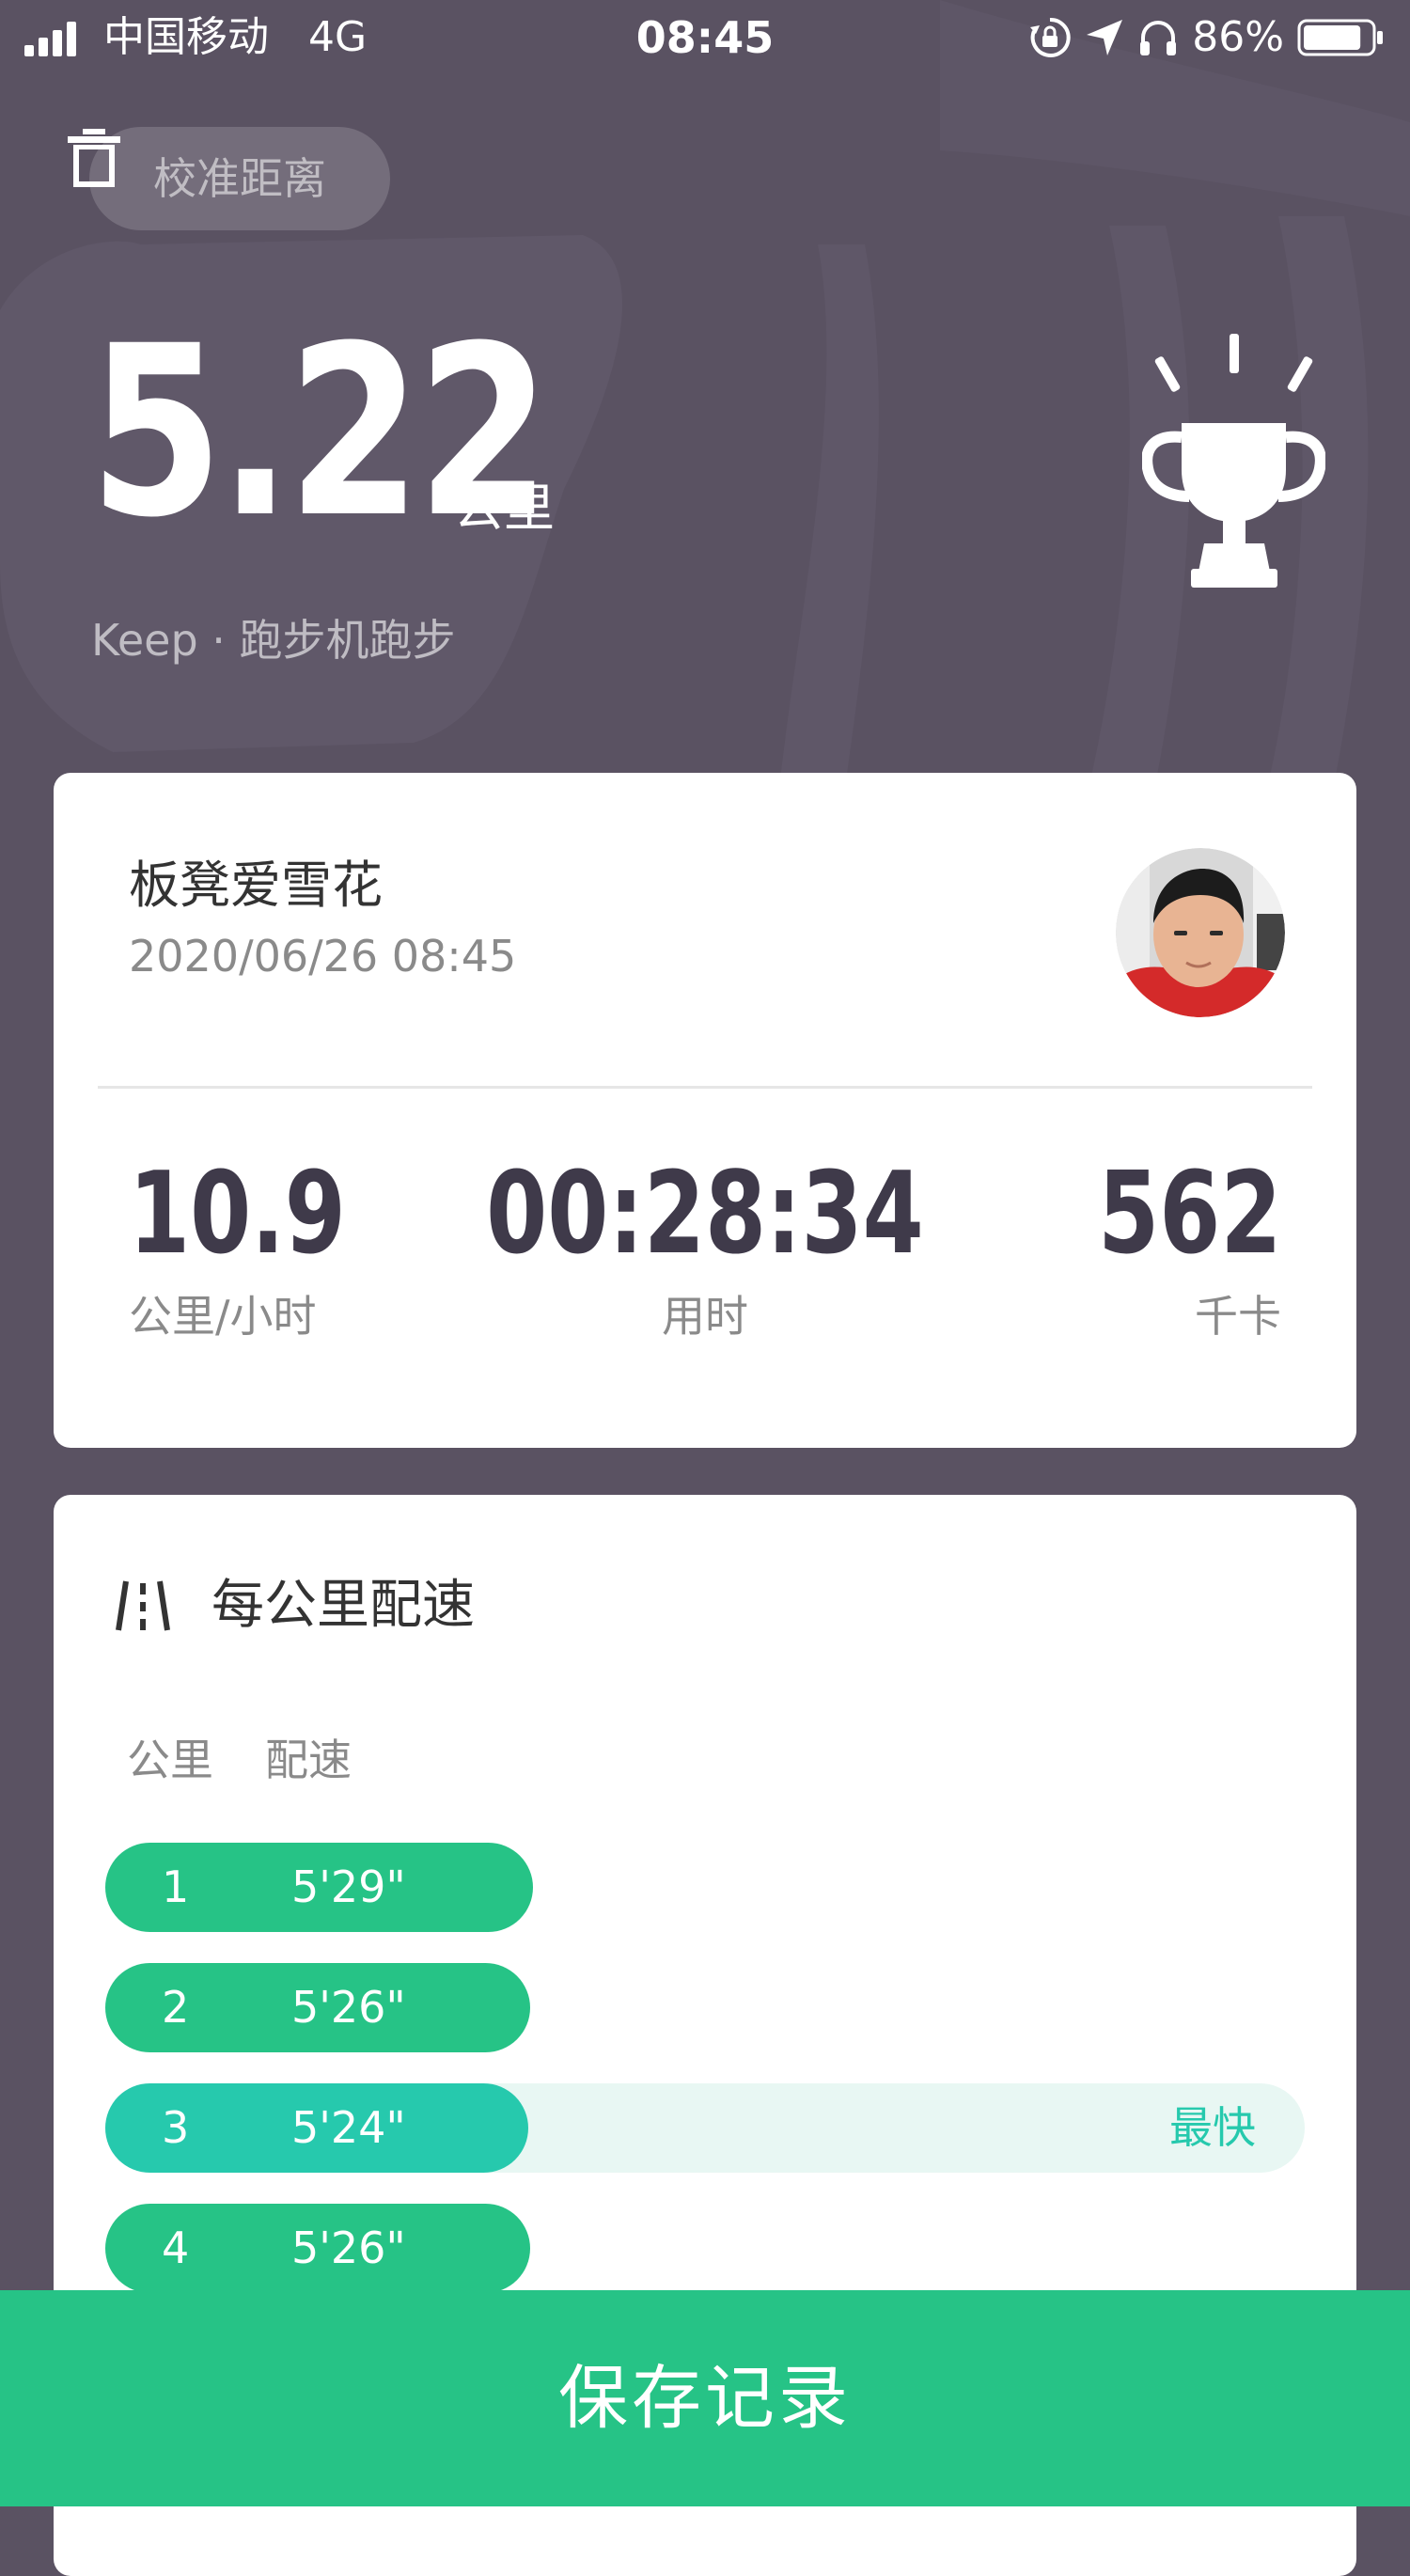 The width and height of the screenshot is (1410, 2576). I want to click on pace-km: 1, so click(176, 1887).